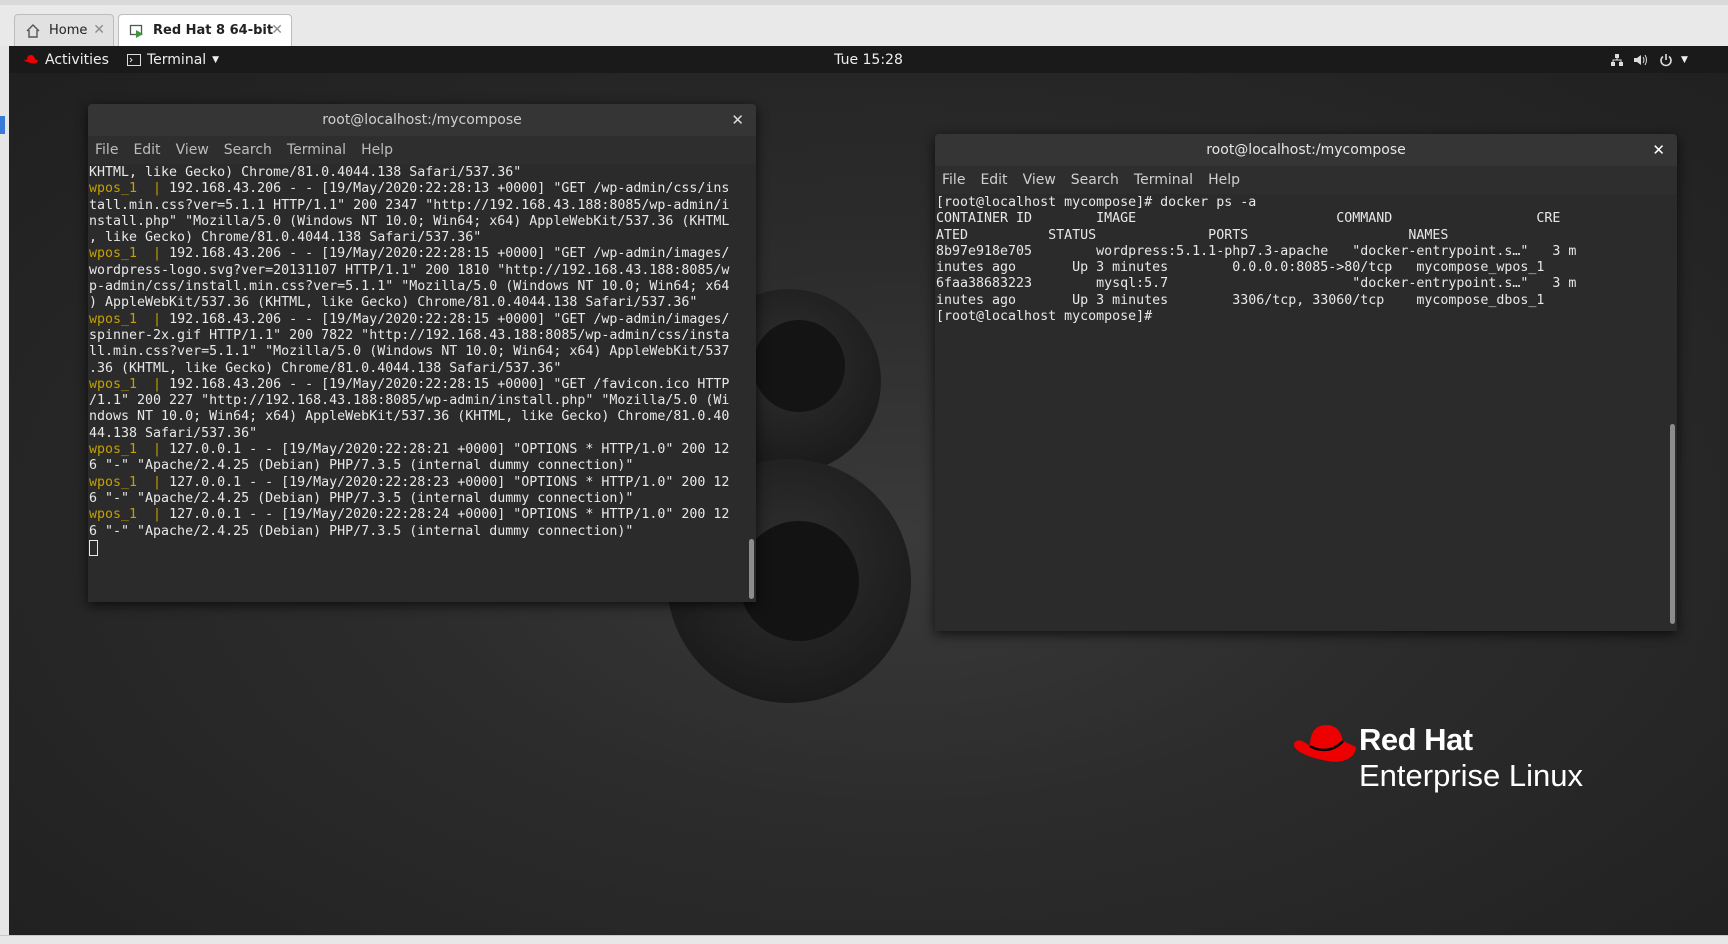 The height and width of the screenshot is (944, 1728). Describe the element at coordinates (1641, 59) in the screenshot. I see `volume-icon` at that location.